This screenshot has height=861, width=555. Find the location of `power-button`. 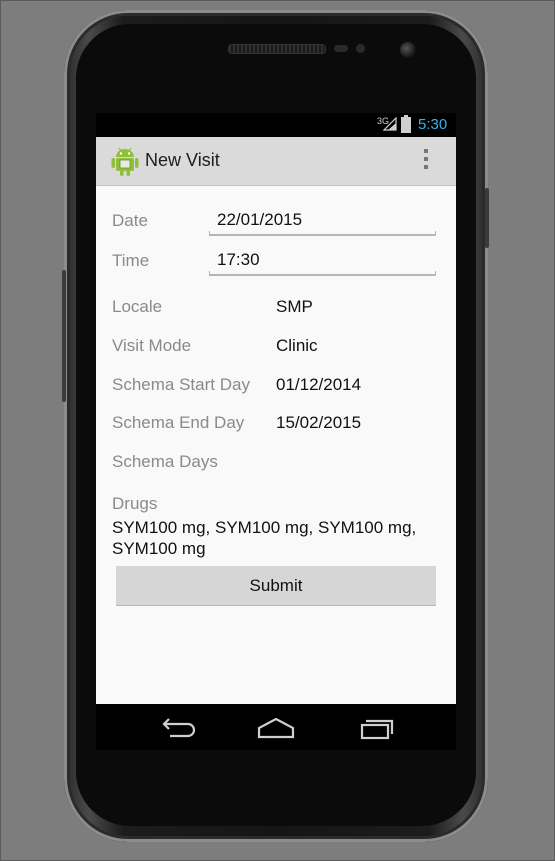

power-button is located at coordinates (487, 218).